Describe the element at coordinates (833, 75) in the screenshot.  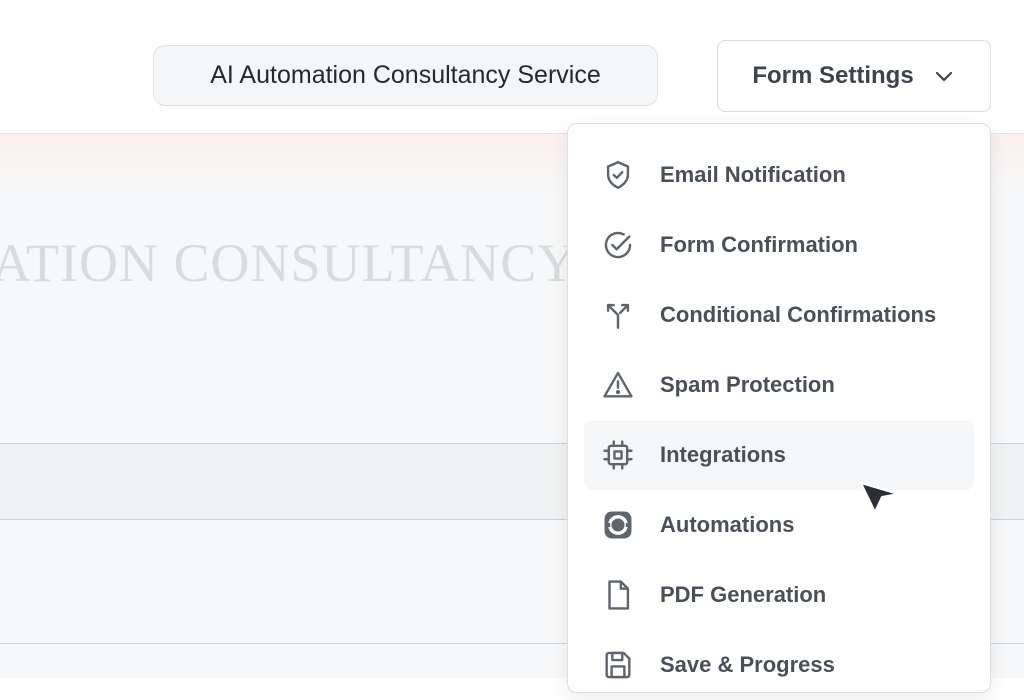
I see `form-settings-label: Form Settings` at that location.